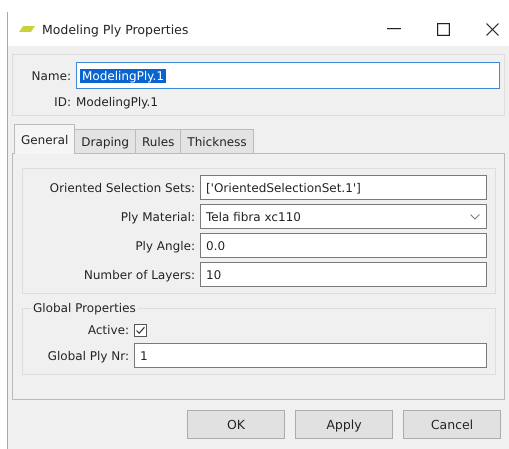 This screenshot has width=509, height=449. What do you see at coordinates (217, 141) in the screenshot?
I see `tab: Thickness` at bounding box center [217, 141].